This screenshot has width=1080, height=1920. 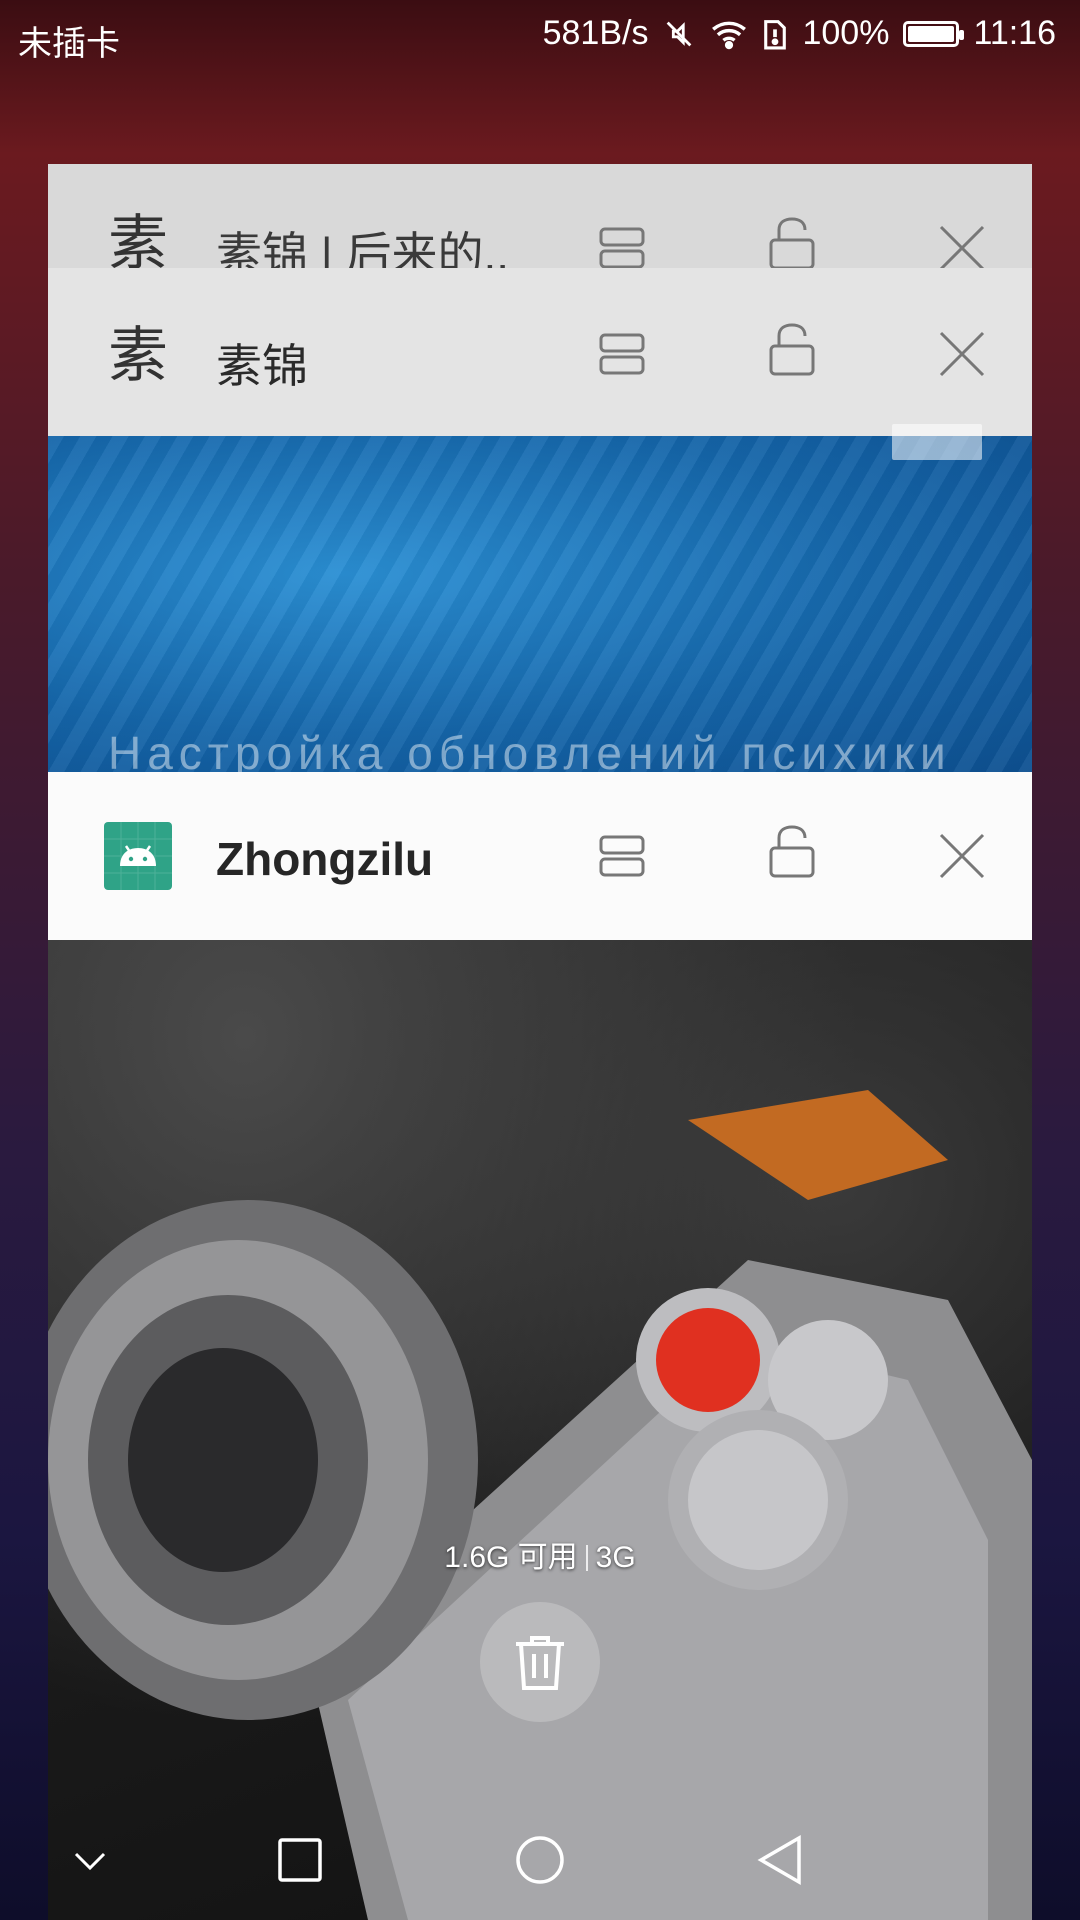 What do you see at coordinates (586, 1558) in the screenshot?
I see `memory-separator` at bounding box center [586, 1558].